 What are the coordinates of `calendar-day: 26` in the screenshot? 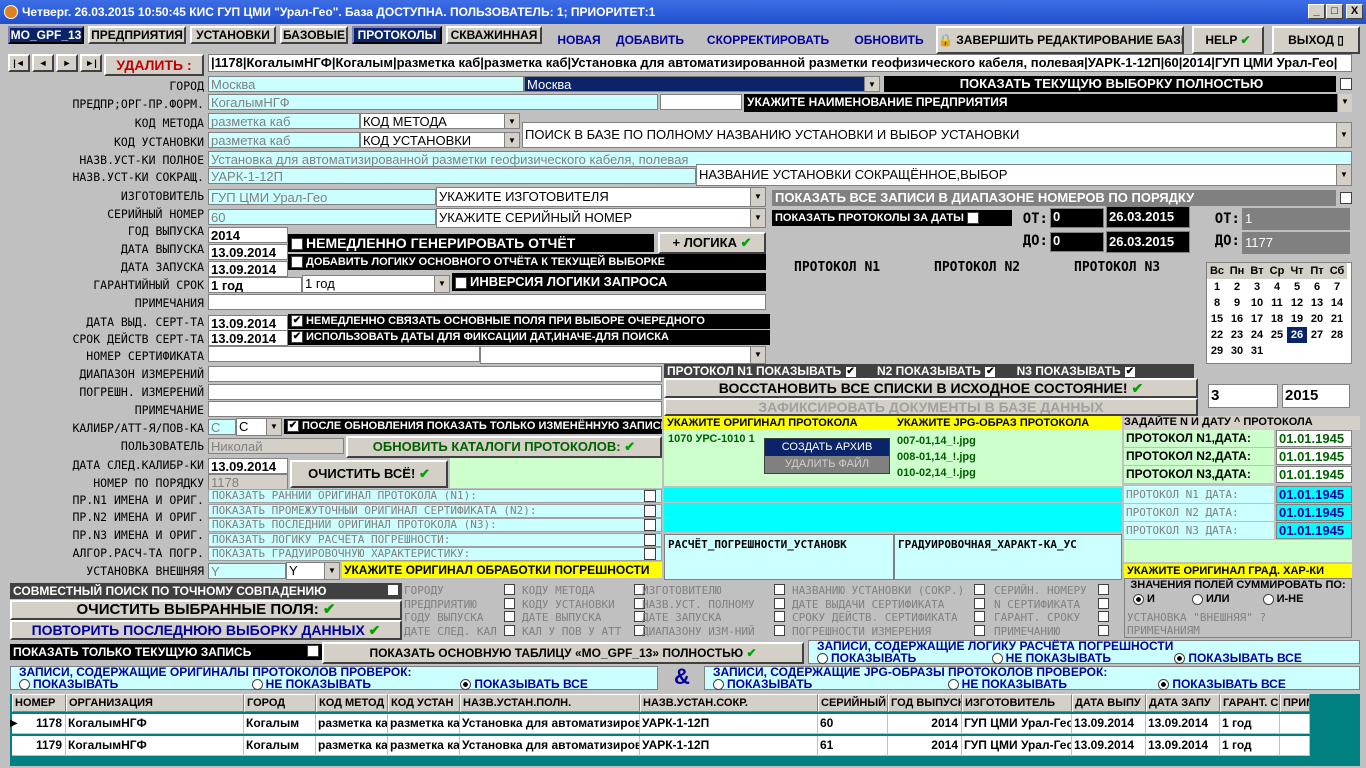 It's located at (1297, 335).